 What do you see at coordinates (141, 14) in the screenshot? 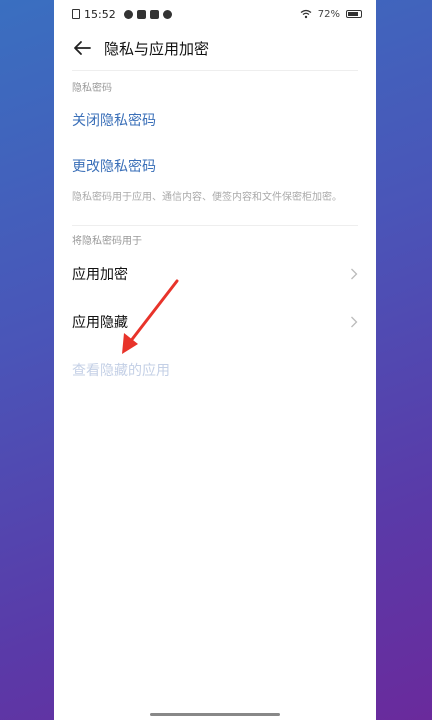
I see `video-notification-icon` at bounding box center [141, 14].